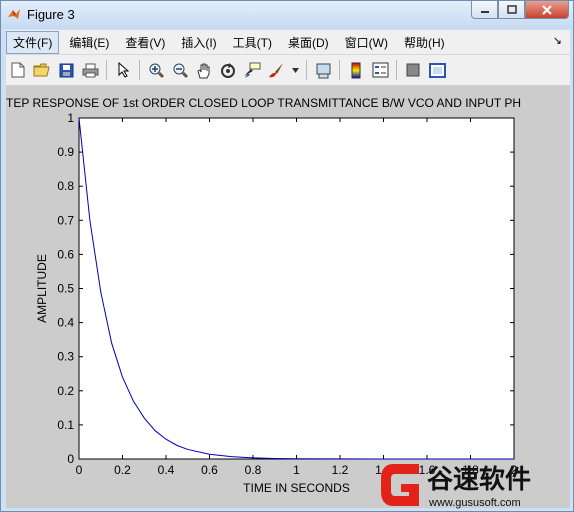 This screenshot has height=512, width=574. I want to click on y-tick-label: 0.6, so click(65, 254).